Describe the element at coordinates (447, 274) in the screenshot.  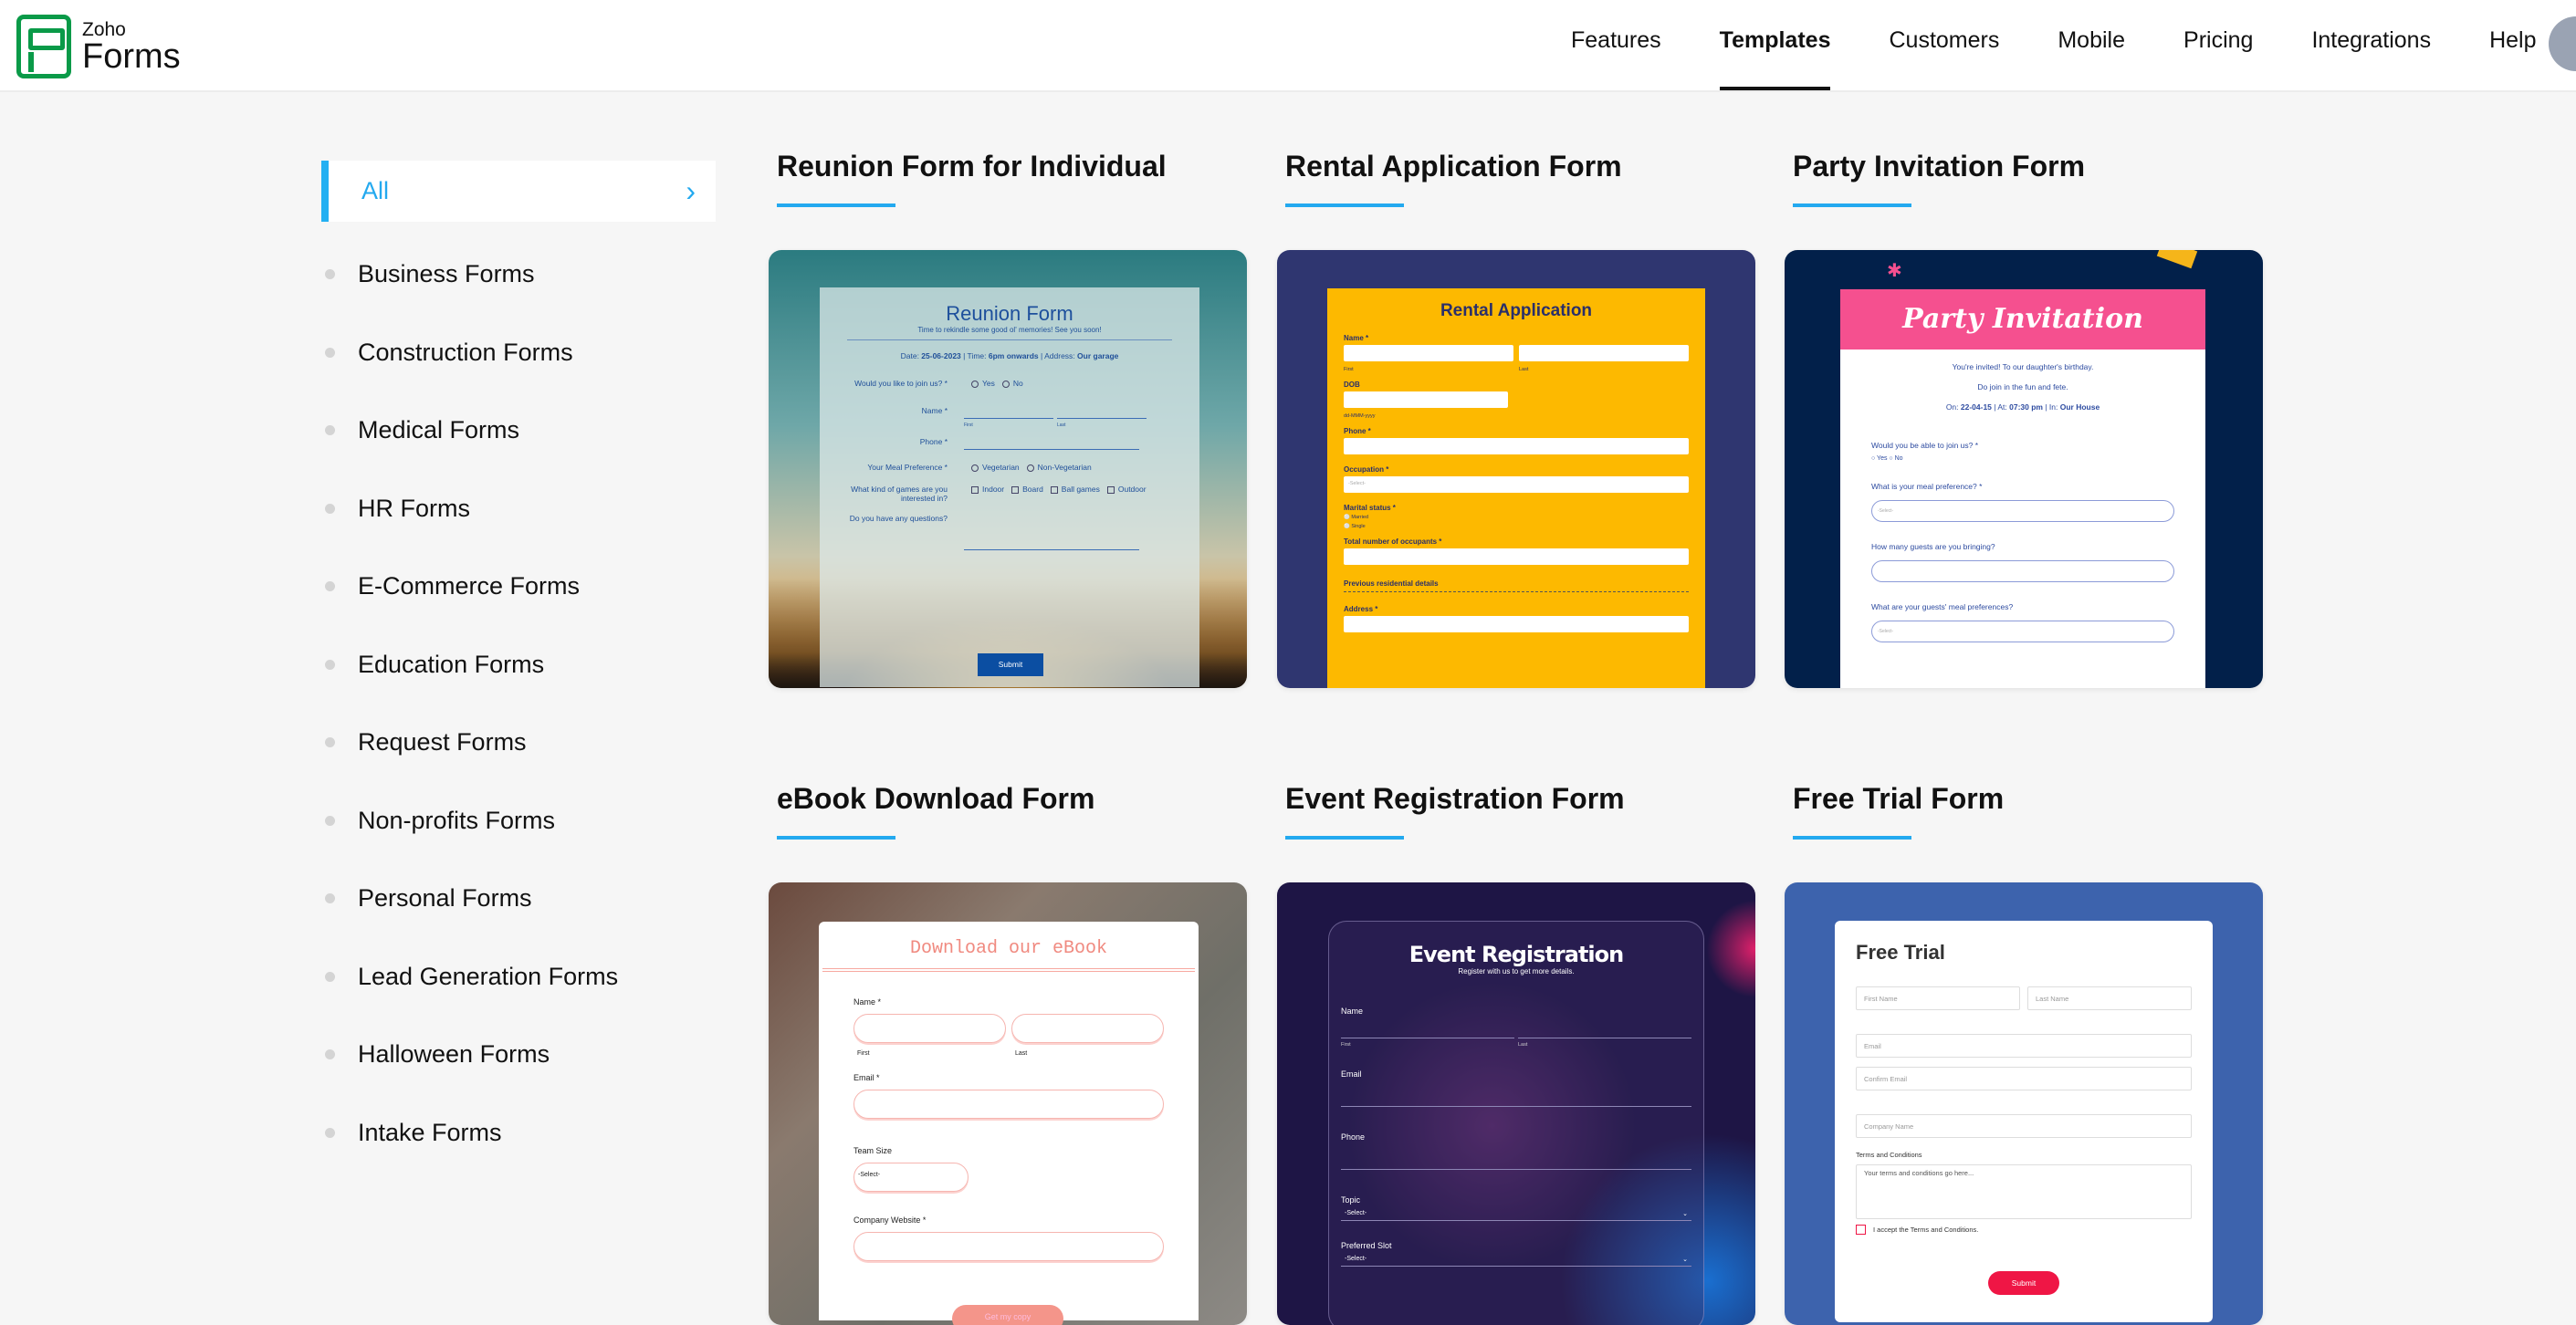
I see `sidebar-item-label: Business Forms` at that location.